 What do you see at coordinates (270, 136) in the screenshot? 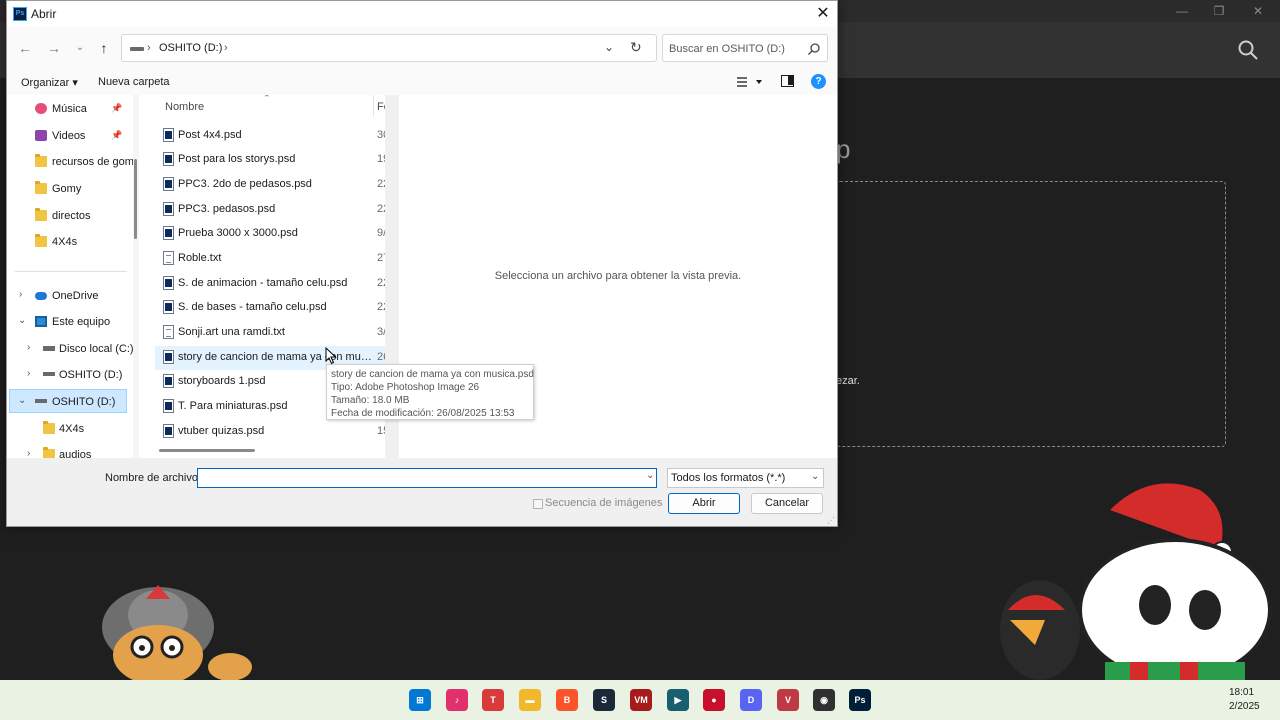
I see `file-row: Post 4x4.psd 30` at bounding box center [270, 136].